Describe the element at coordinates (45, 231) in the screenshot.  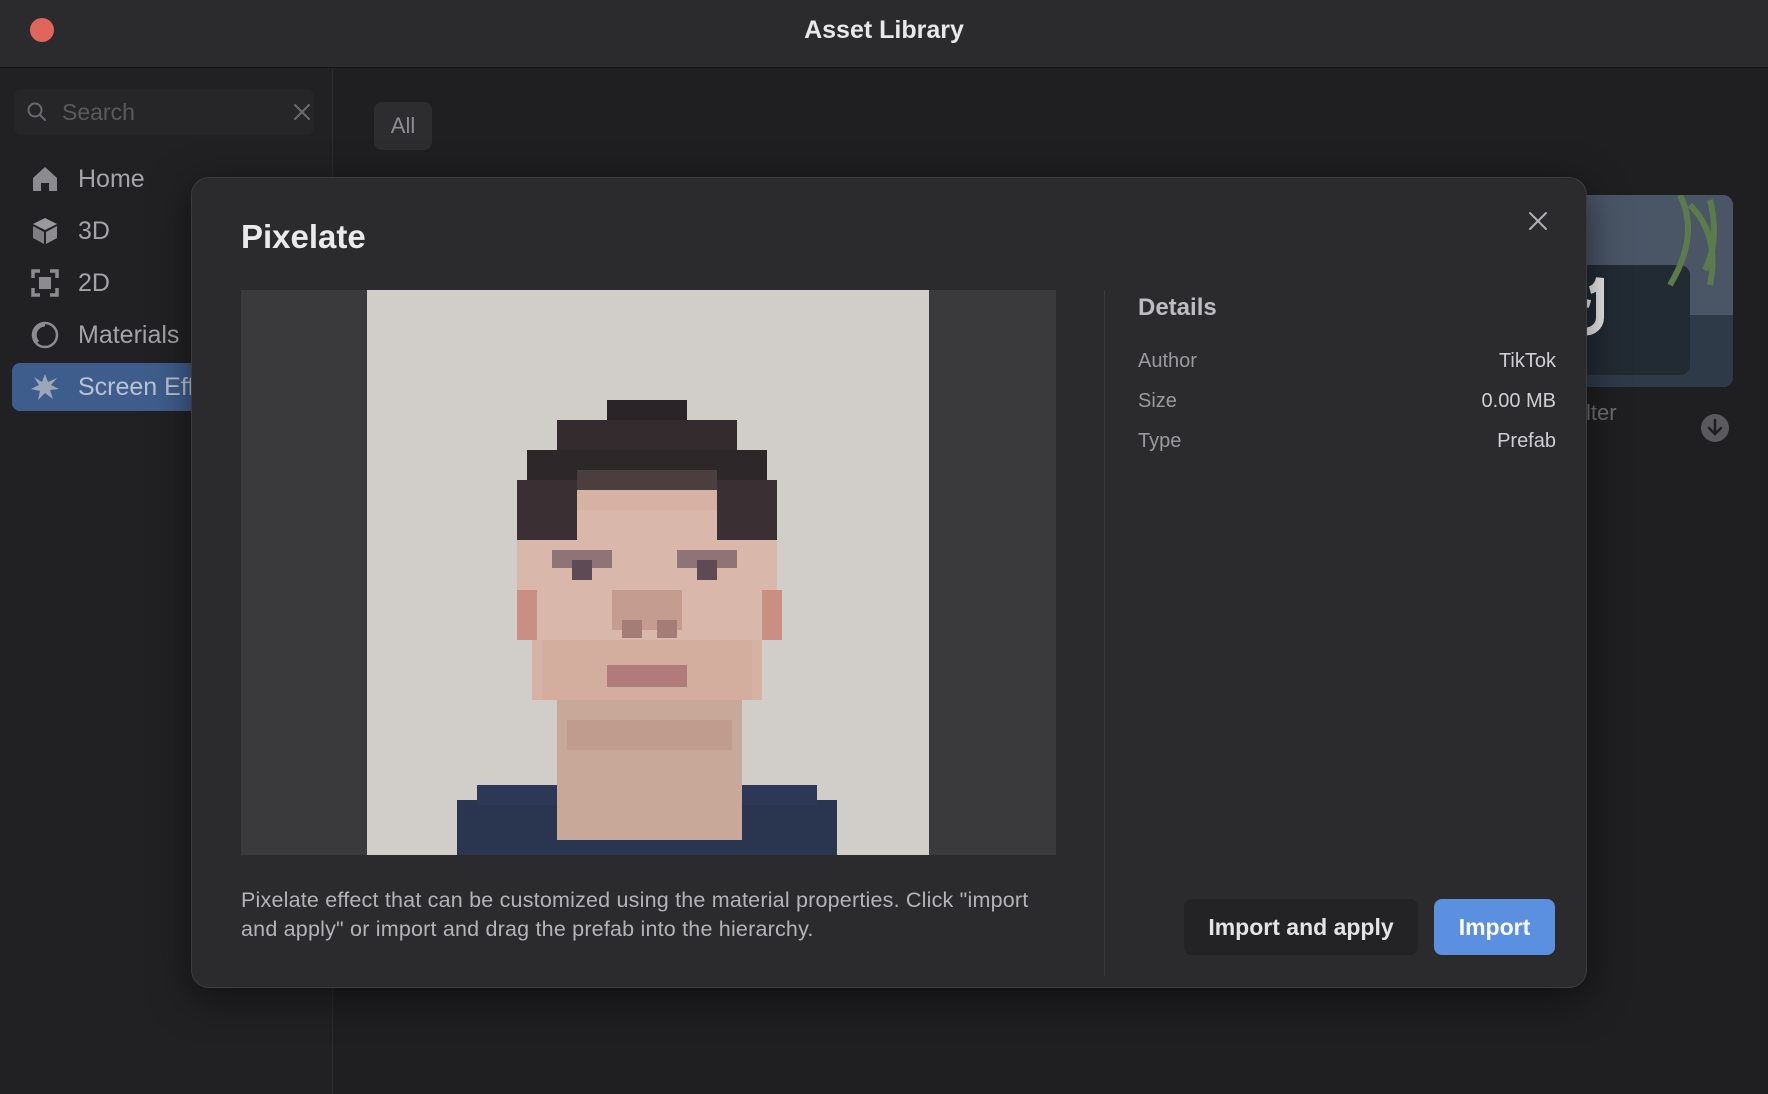
I see `cube-icon` at that location.